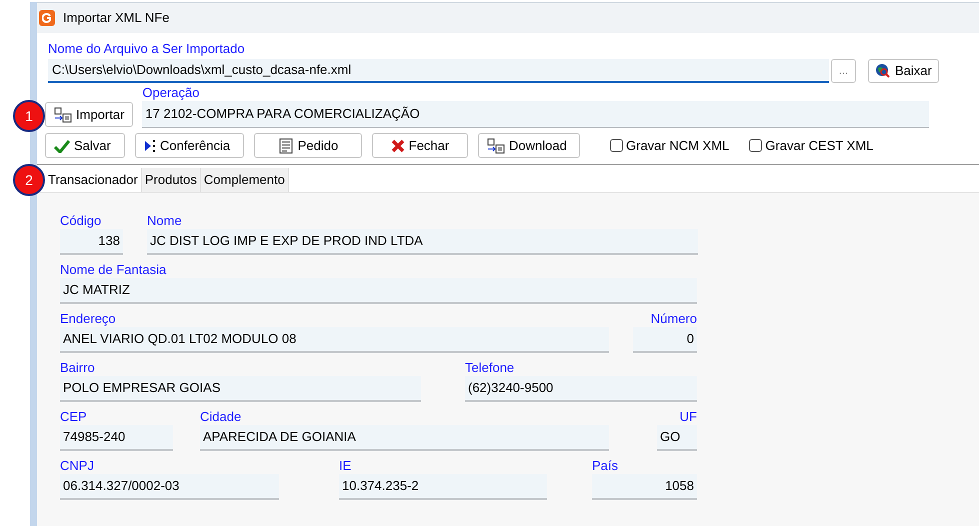 This screenshot has height=526, width=979. Describe the element at coordinates (171, 180) in the screenshot. I see `tab: Produtos` at that location.